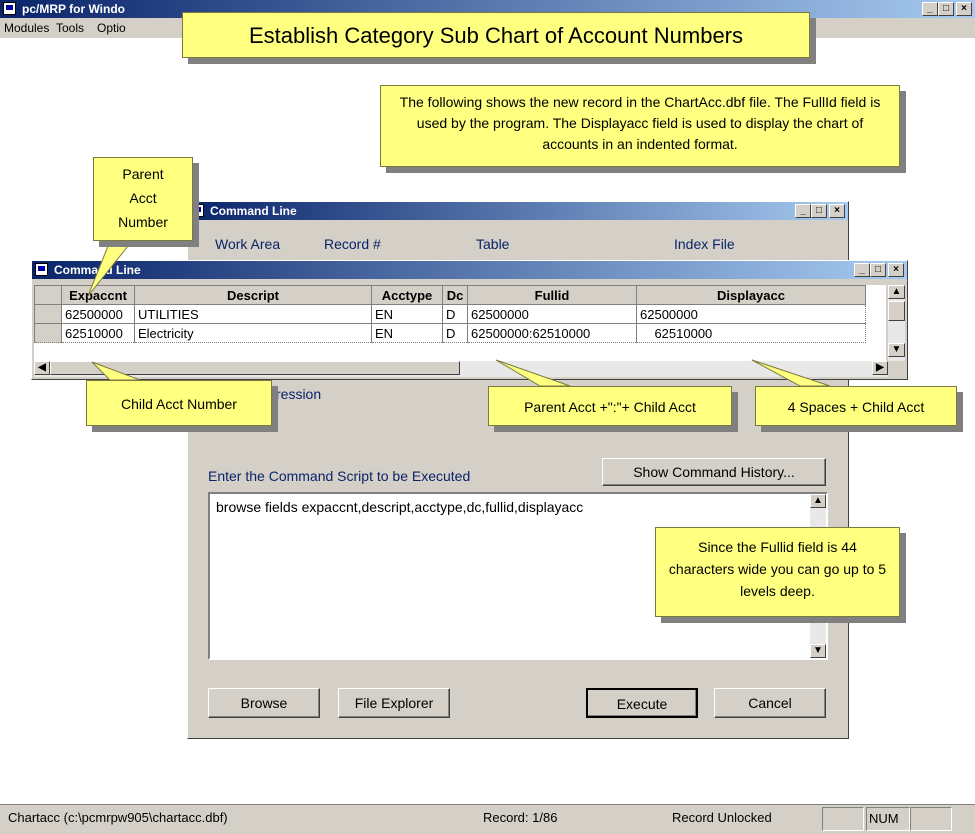  I want to click on scroll-thumb, so click(896, 311).